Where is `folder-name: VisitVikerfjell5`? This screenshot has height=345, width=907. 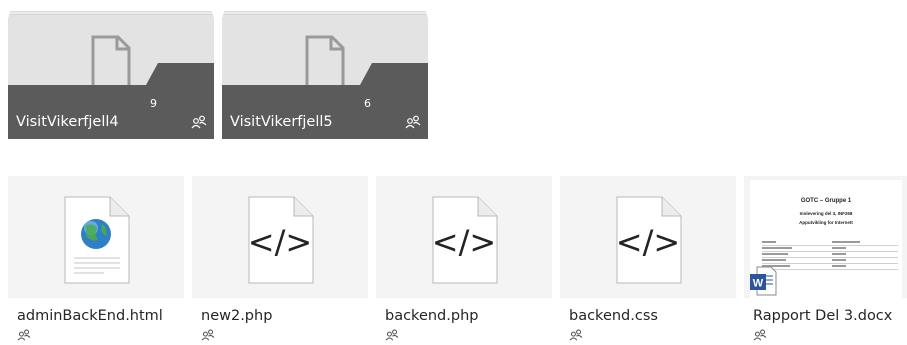 folder-name: VisitVikerfjell5 is located at coordinates (281, 122).